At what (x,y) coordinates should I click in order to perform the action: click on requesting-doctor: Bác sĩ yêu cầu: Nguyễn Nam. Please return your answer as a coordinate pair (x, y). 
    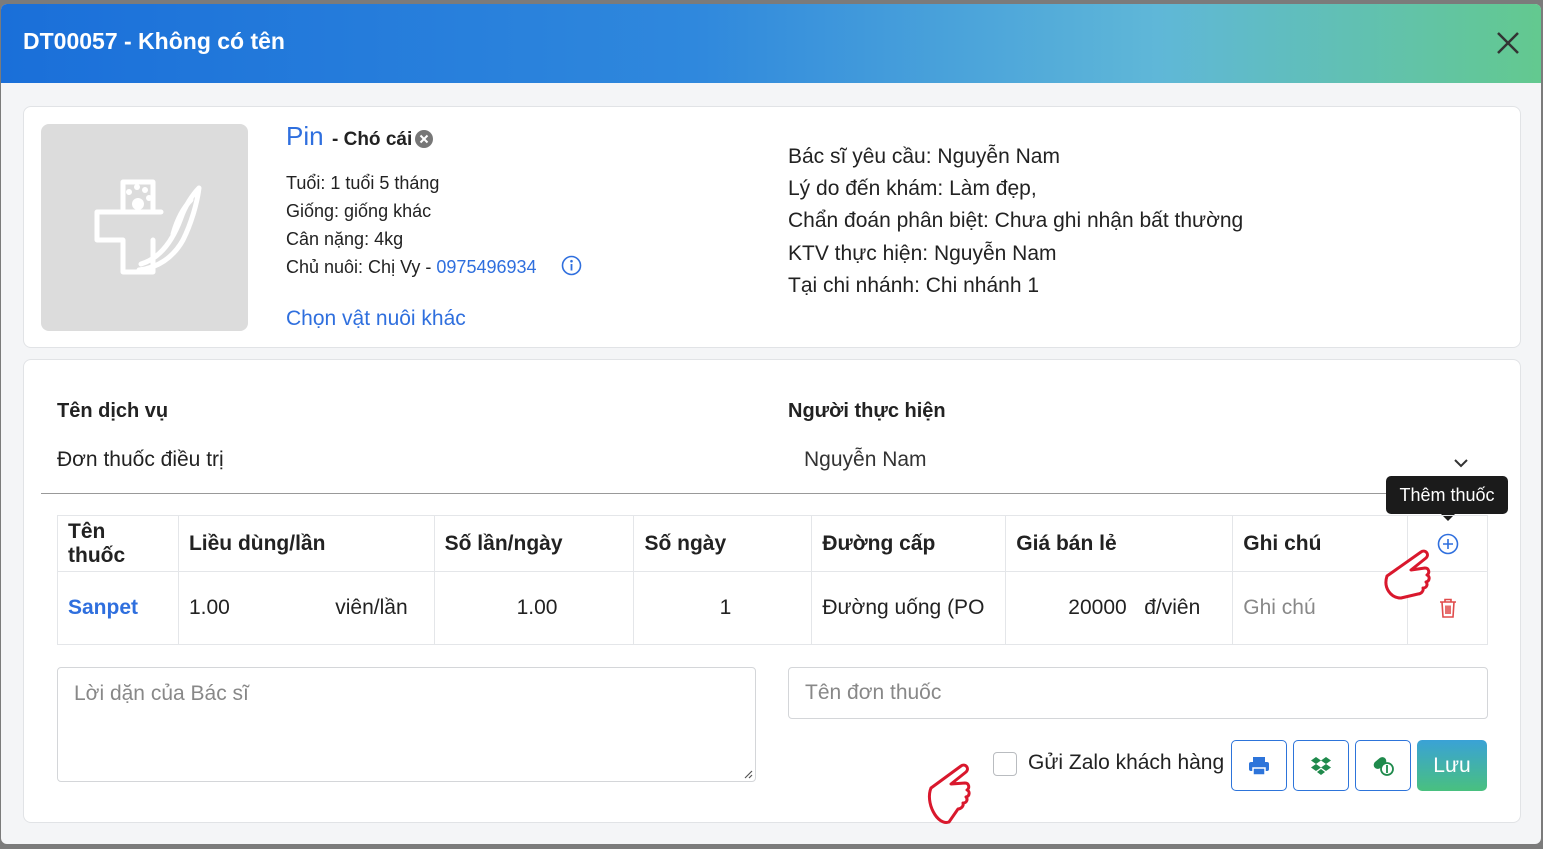
    Looking at the image, I should click on (924, 156).